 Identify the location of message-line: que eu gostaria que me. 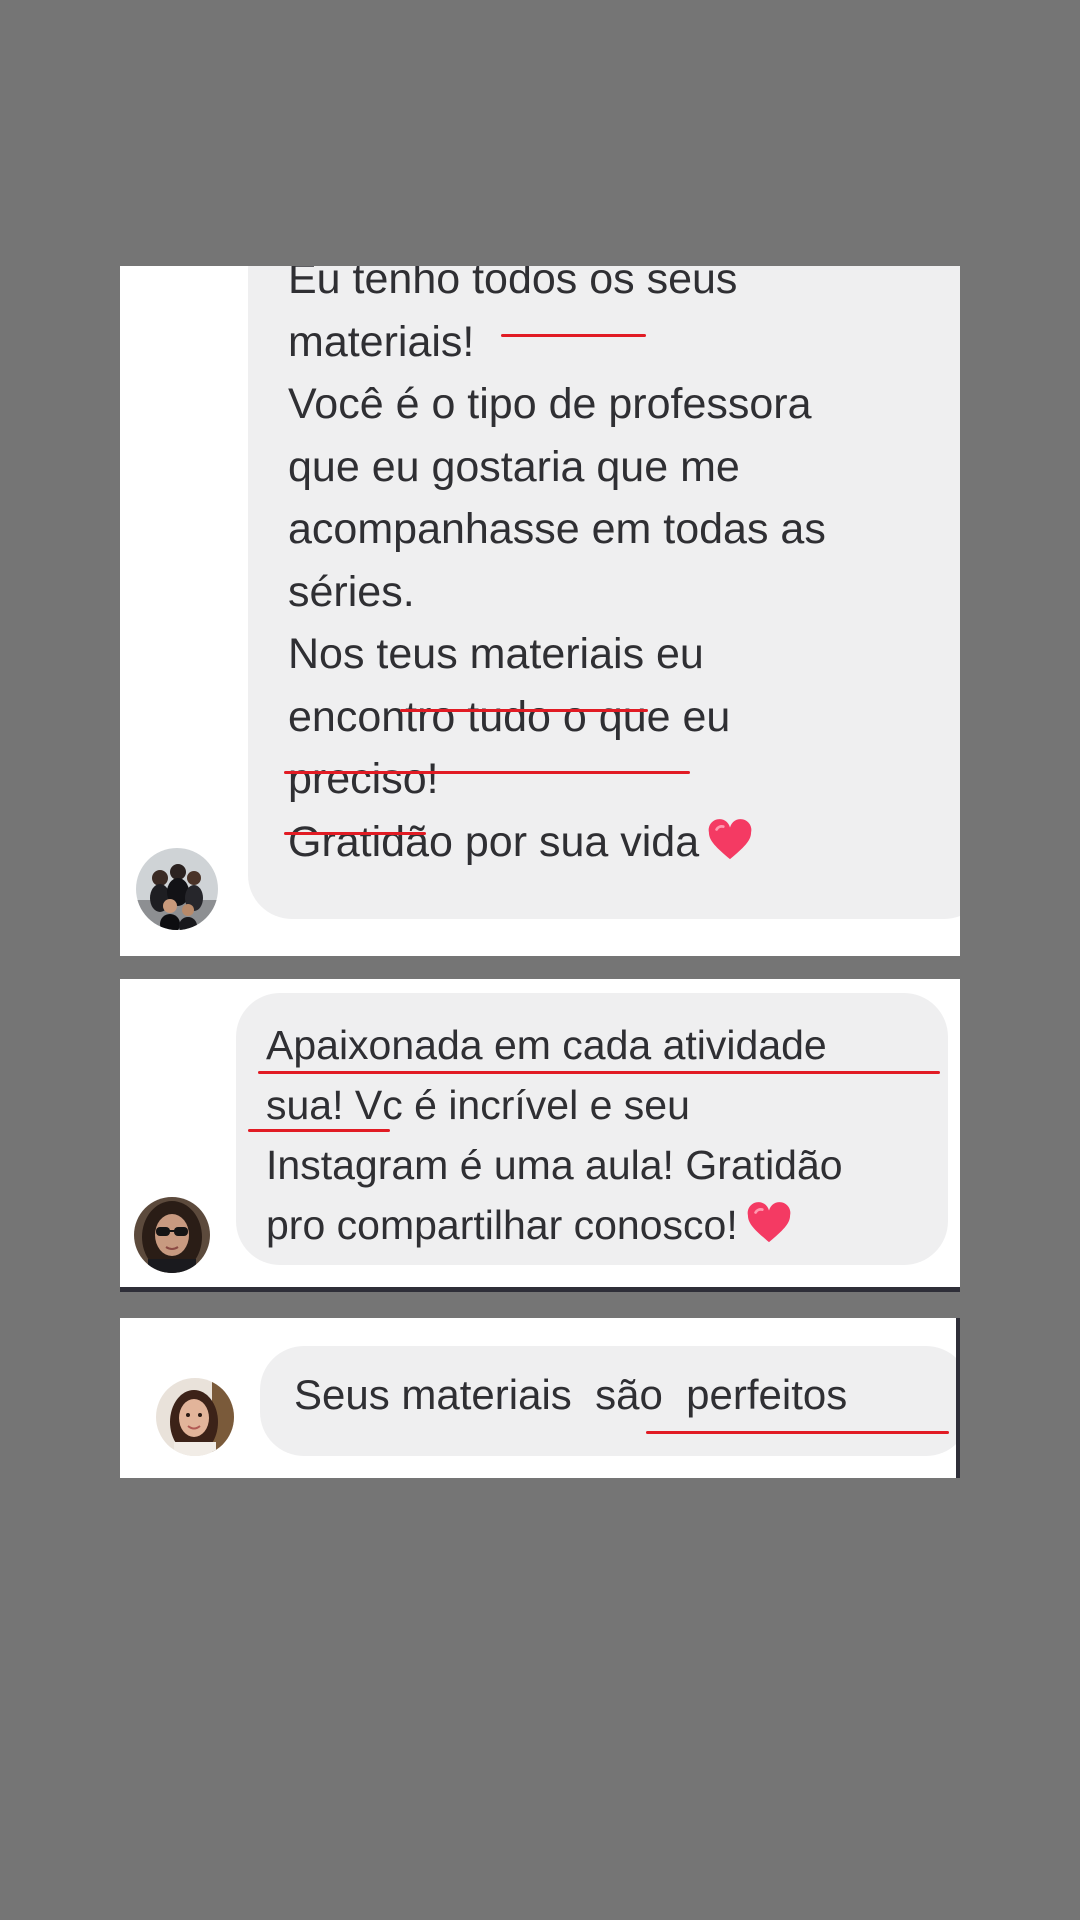
(514, 466).